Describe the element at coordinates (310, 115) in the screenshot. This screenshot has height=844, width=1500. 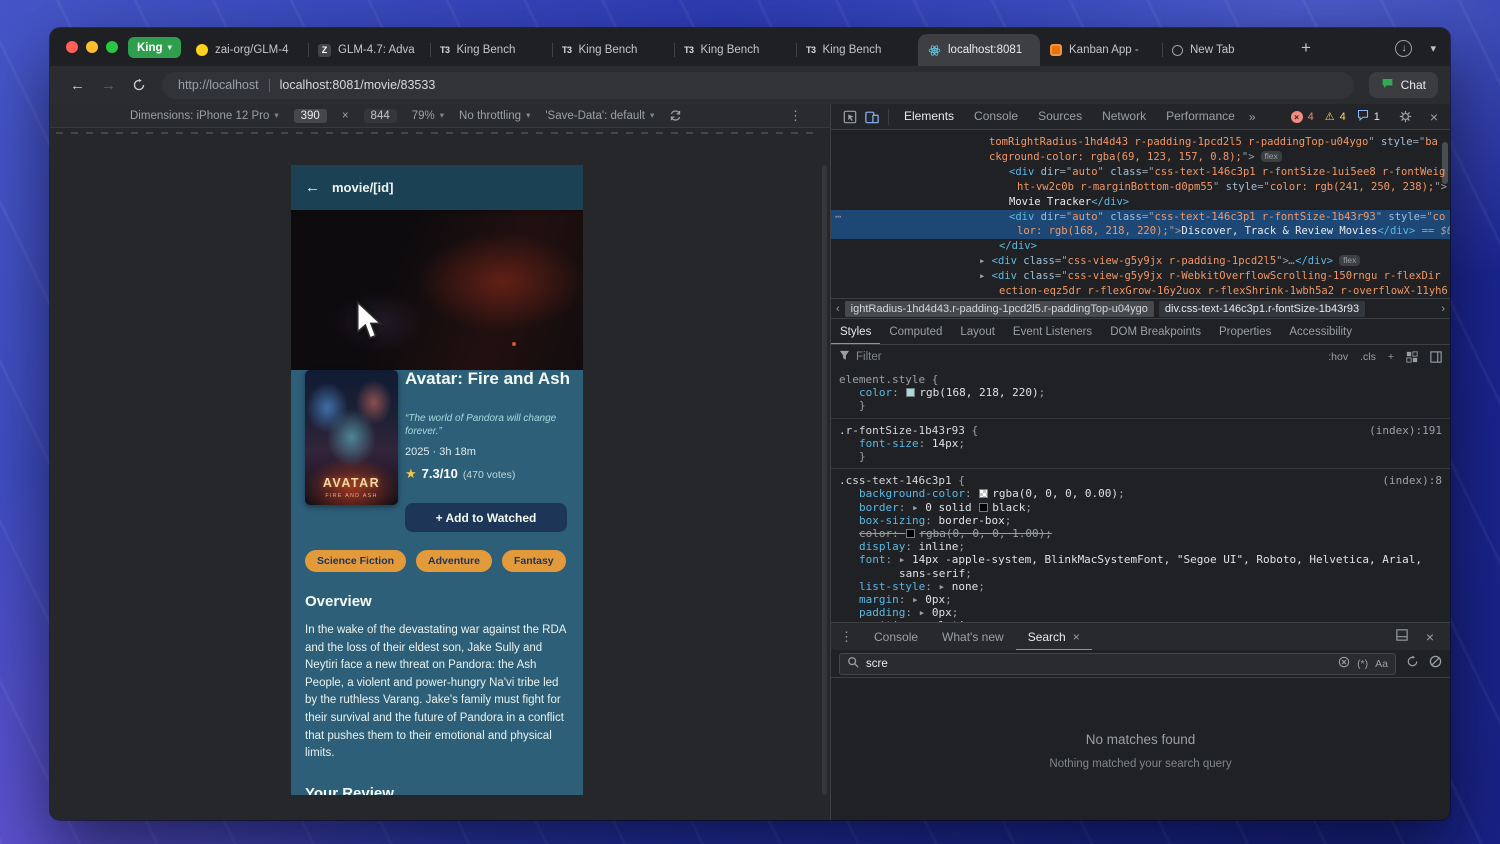
I see `viewport-width-input: 390` at that location.